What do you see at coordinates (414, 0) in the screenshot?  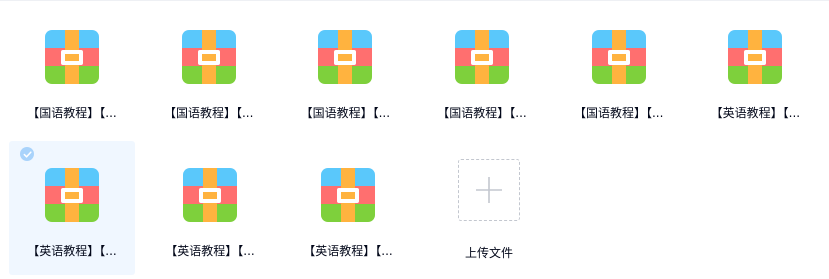 I see `top-divider` at bounding box center [414, 0].